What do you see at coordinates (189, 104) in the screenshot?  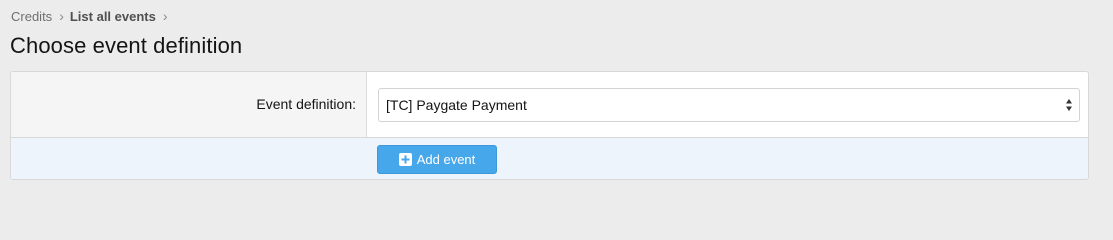 I see `form-row-label-cell: Event definition:` at bounding box center [189, 104].